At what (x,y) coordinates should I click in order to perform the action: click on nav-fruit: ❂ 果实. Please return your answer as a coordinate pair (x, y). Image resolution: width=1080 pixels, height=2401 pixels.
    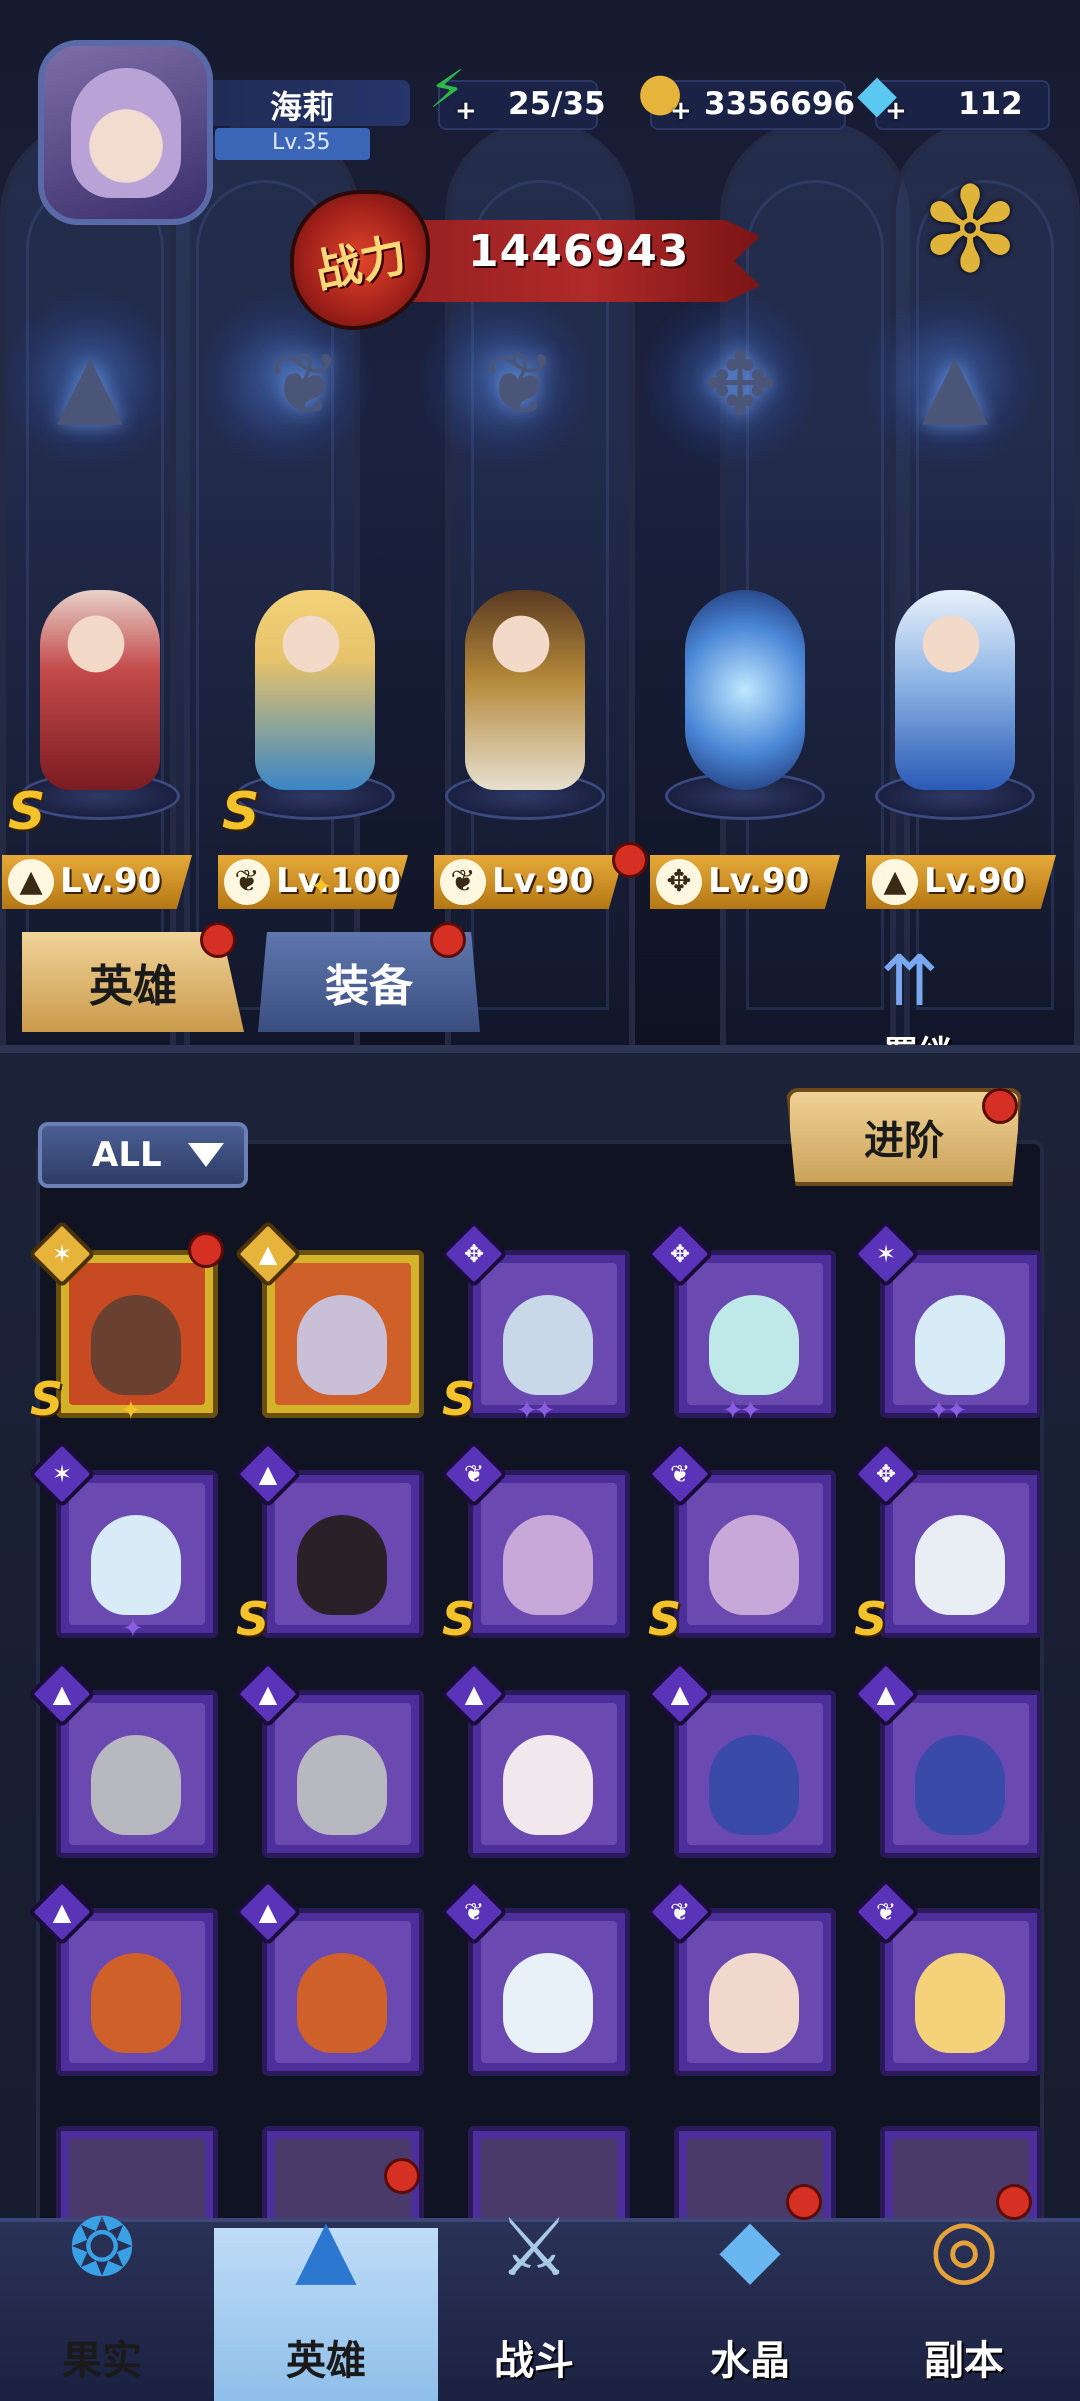
    Looking at the image, I should click on (102, 2294).